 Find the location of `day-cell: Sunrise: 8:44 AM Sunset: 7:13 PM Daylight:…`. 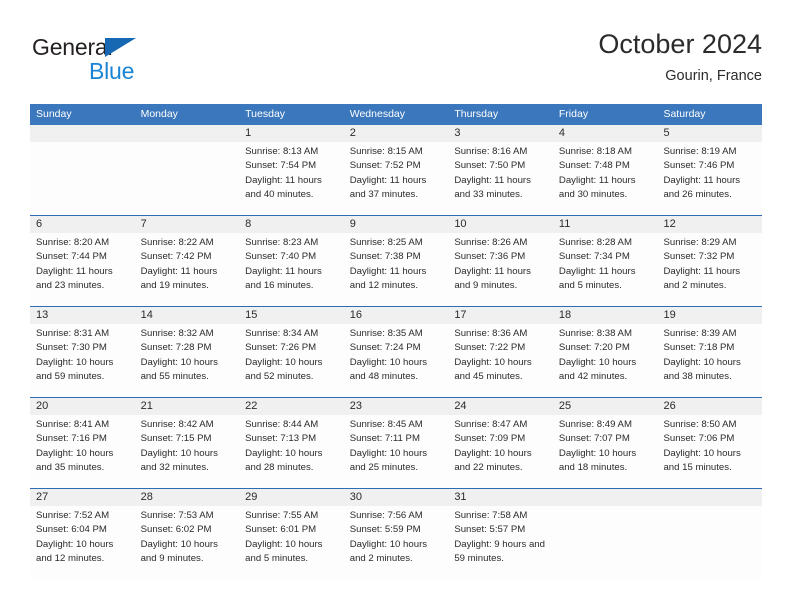

day-cell: Sunrise: 8:44 AM Sunset: 7:13 PM Daylight:… is located at coordinates (291, 451).